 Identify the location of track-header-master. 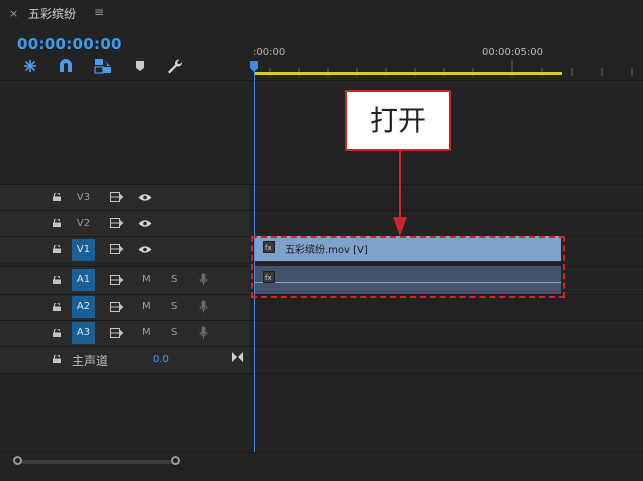
(125, 360).